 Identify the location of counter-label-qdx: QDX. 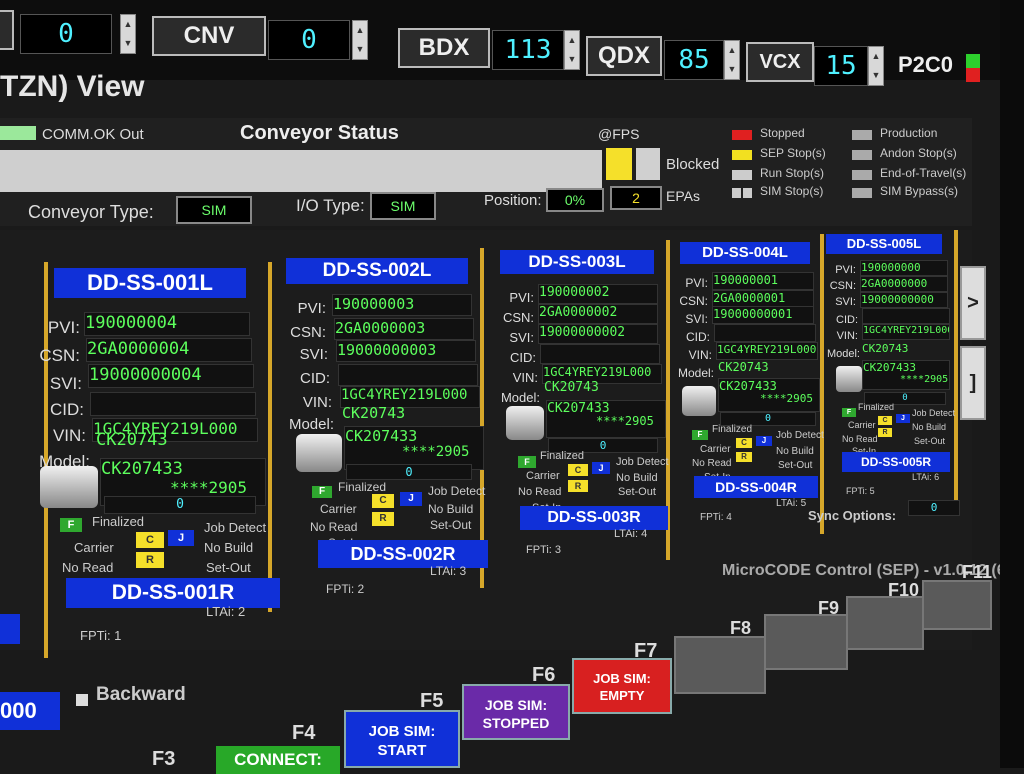
(624, 56).